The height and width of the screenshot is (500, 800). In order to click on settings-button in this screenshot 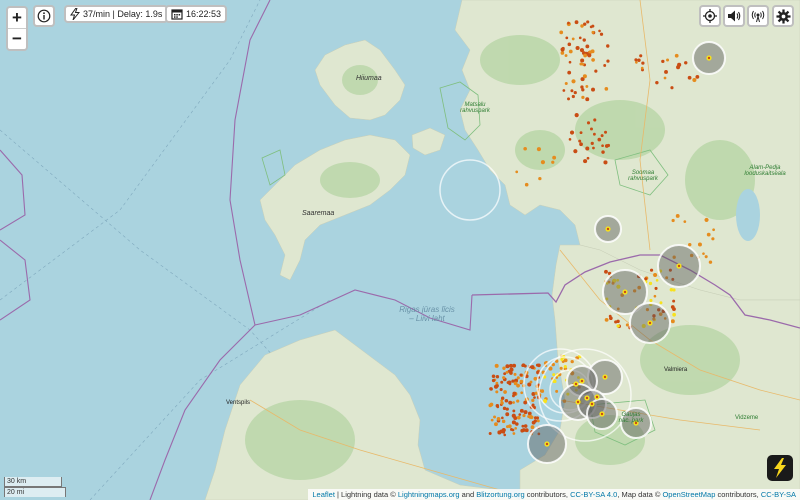, I will do `click(783, 16)`.